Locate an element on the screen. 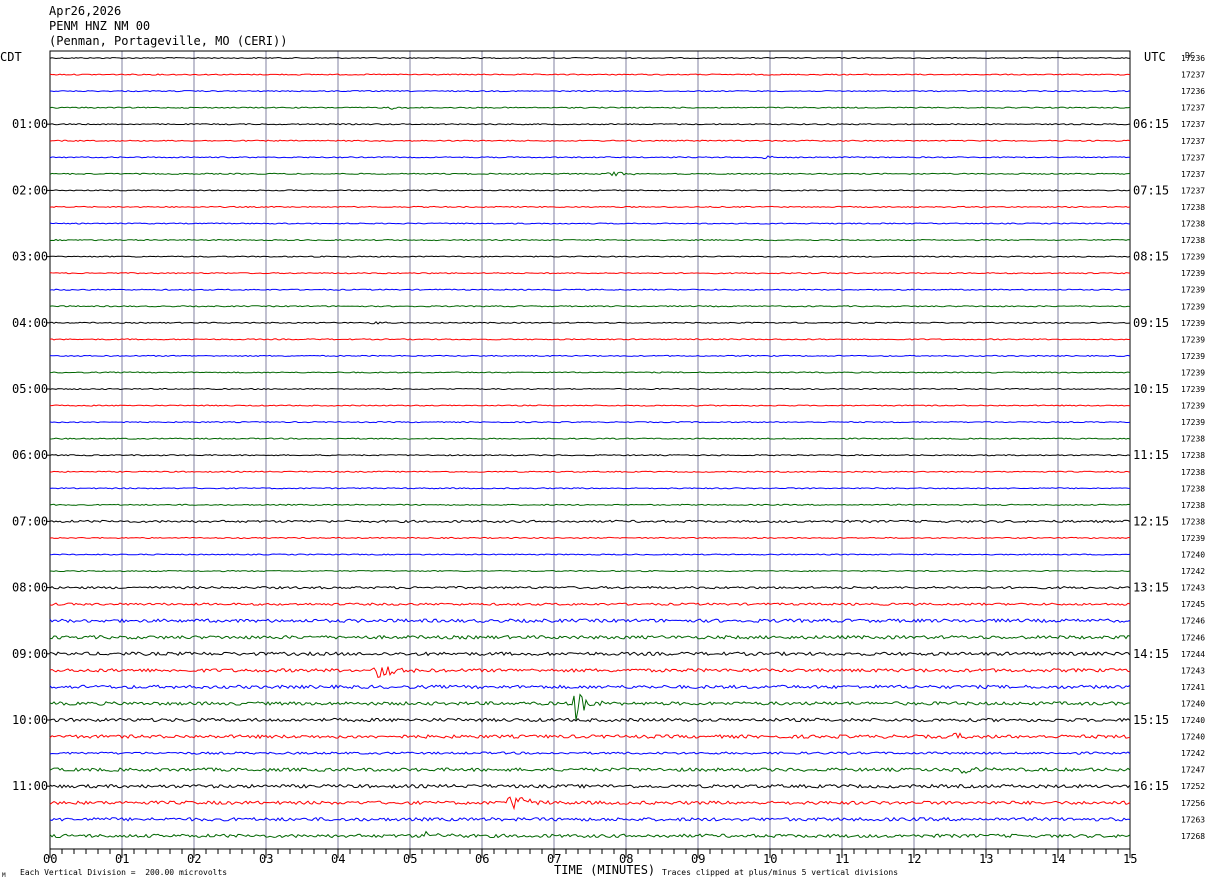 The image size is (1210, 886). x-tick-label: 01 is located at coordinates (122, 859).